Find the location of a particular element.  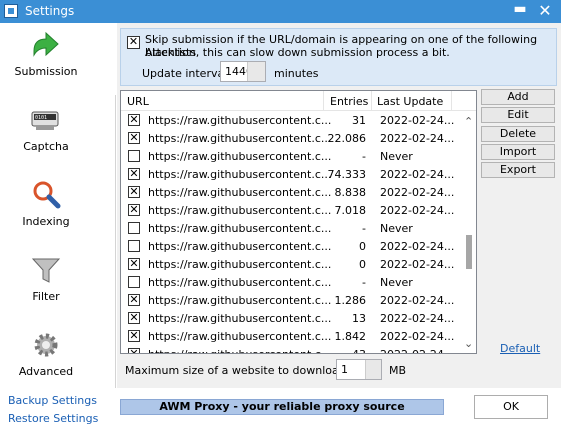

captcha-icon: 0101 is located at coordinates (45, 120).